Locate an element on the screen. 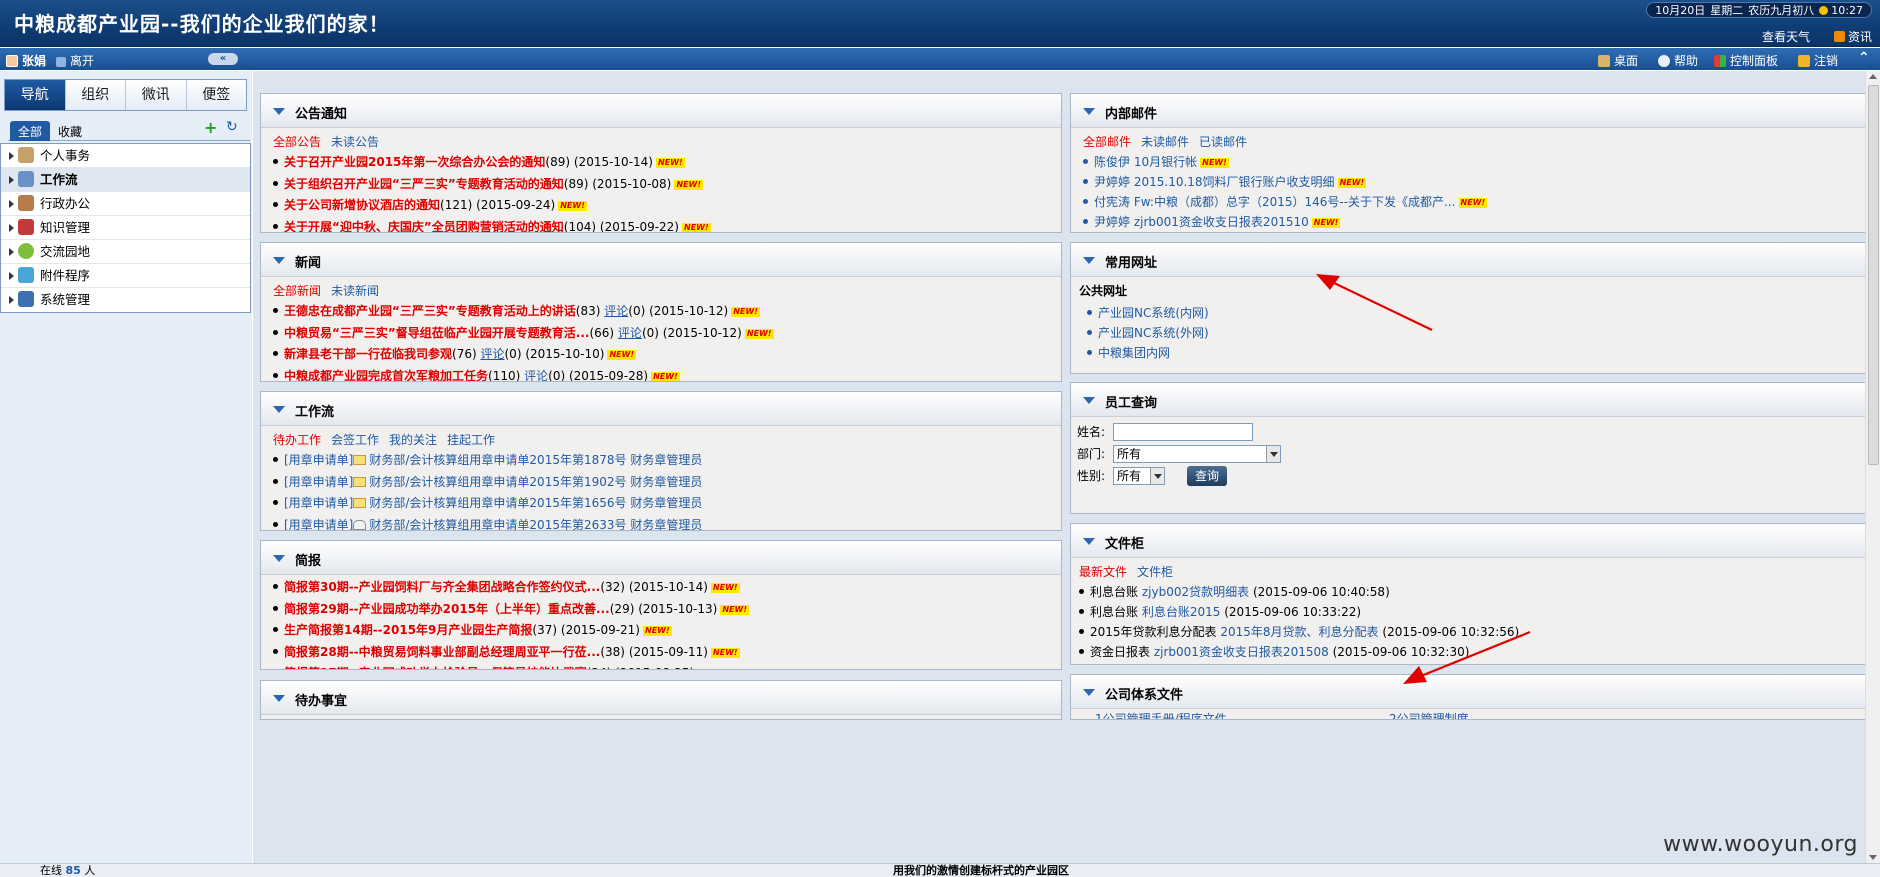  workflow-item: [用章申请单] 财务部/会计核算组用章申请单2015年第2633号 财务章管理员 is located at coordinates (661, 523).